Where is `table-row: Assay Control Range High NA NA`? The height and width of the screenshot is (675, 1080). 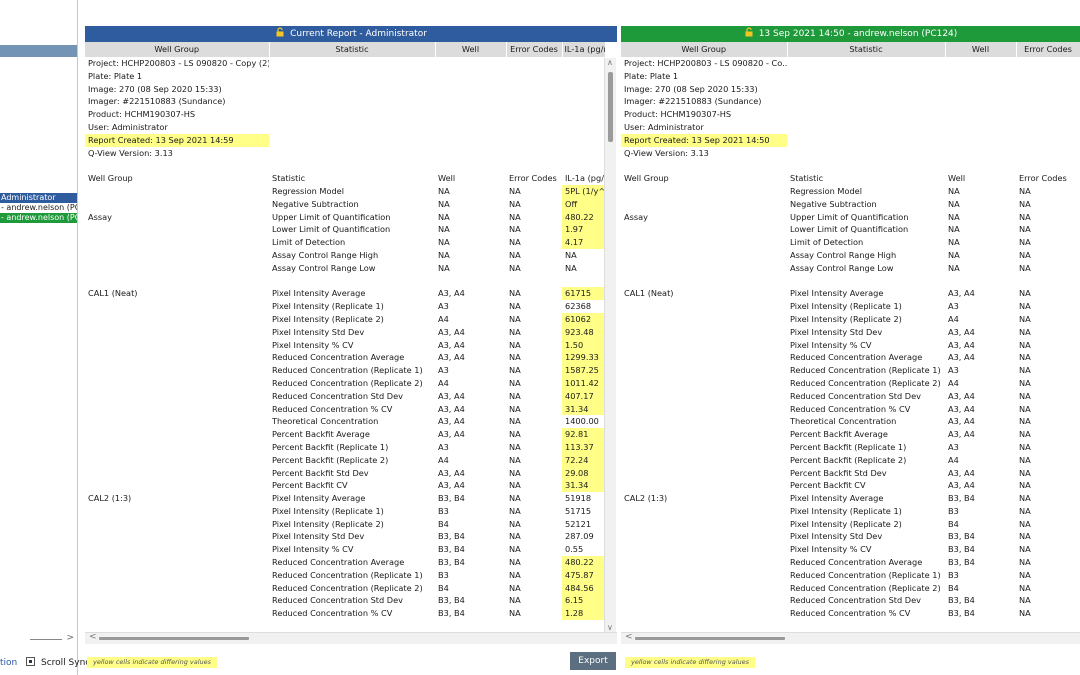
table-row: Assay Control Range High NA NA is located at coordinates (850, 255).